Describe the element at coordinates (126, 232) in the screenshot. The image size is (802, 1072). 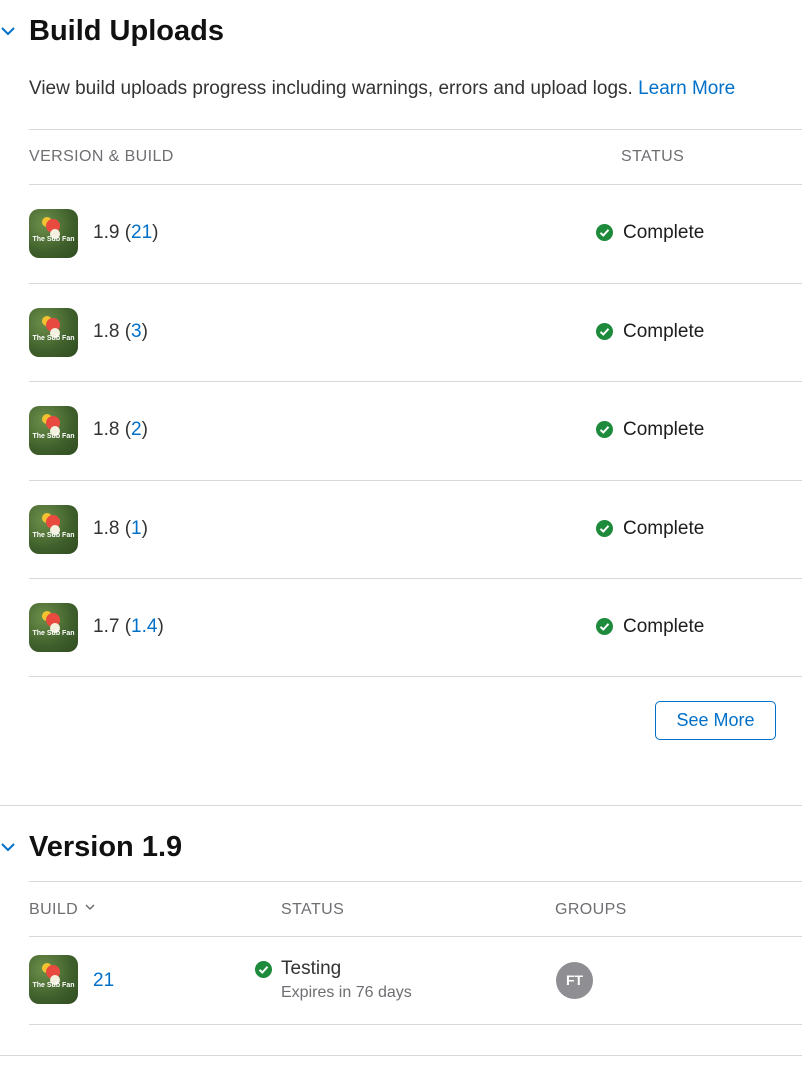
I see `version-build: 1.9 (21)` at that location.